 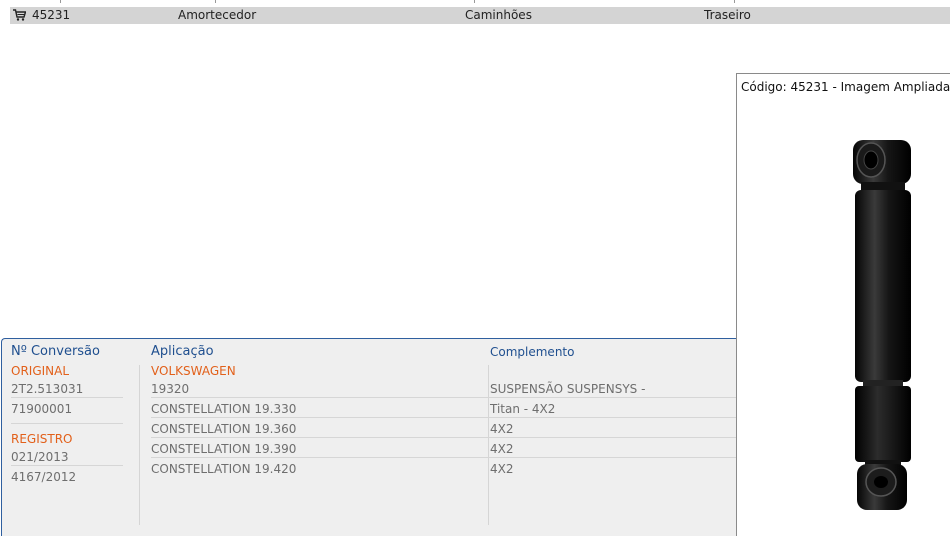 What do you see at coordinates (882, 325) in the screenshot?
I see `shock-absorber-image` at bounding box center [882, 325].